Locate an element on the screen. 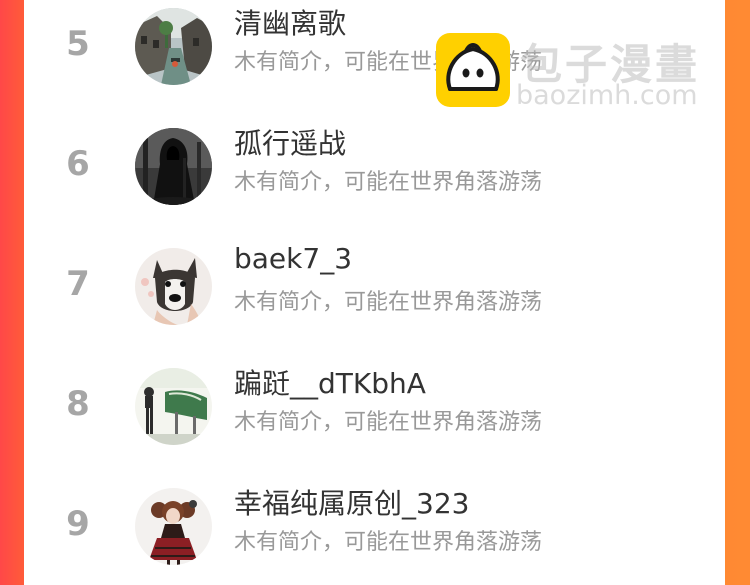 This screenshot has width=750, height=585. watermark-url: baozimh.com is located at coordinates (607, 95).